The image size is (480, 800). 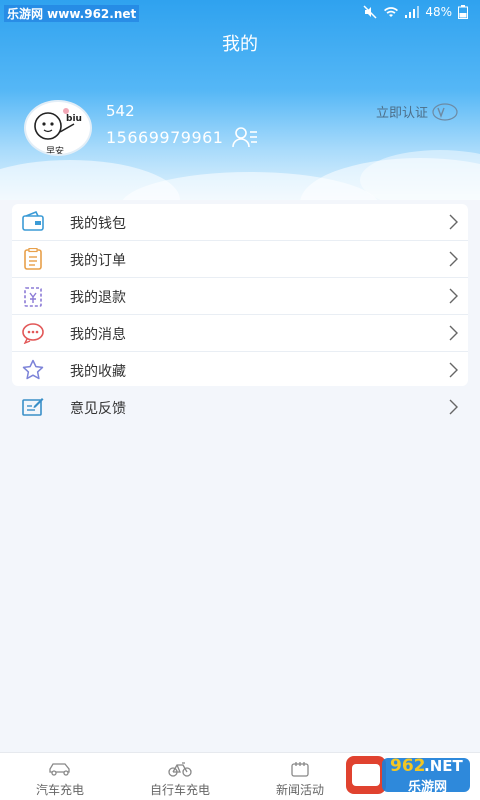 I want to click on watermark-logo: 962 .NET 乐游网, so click(x=409, y=775).